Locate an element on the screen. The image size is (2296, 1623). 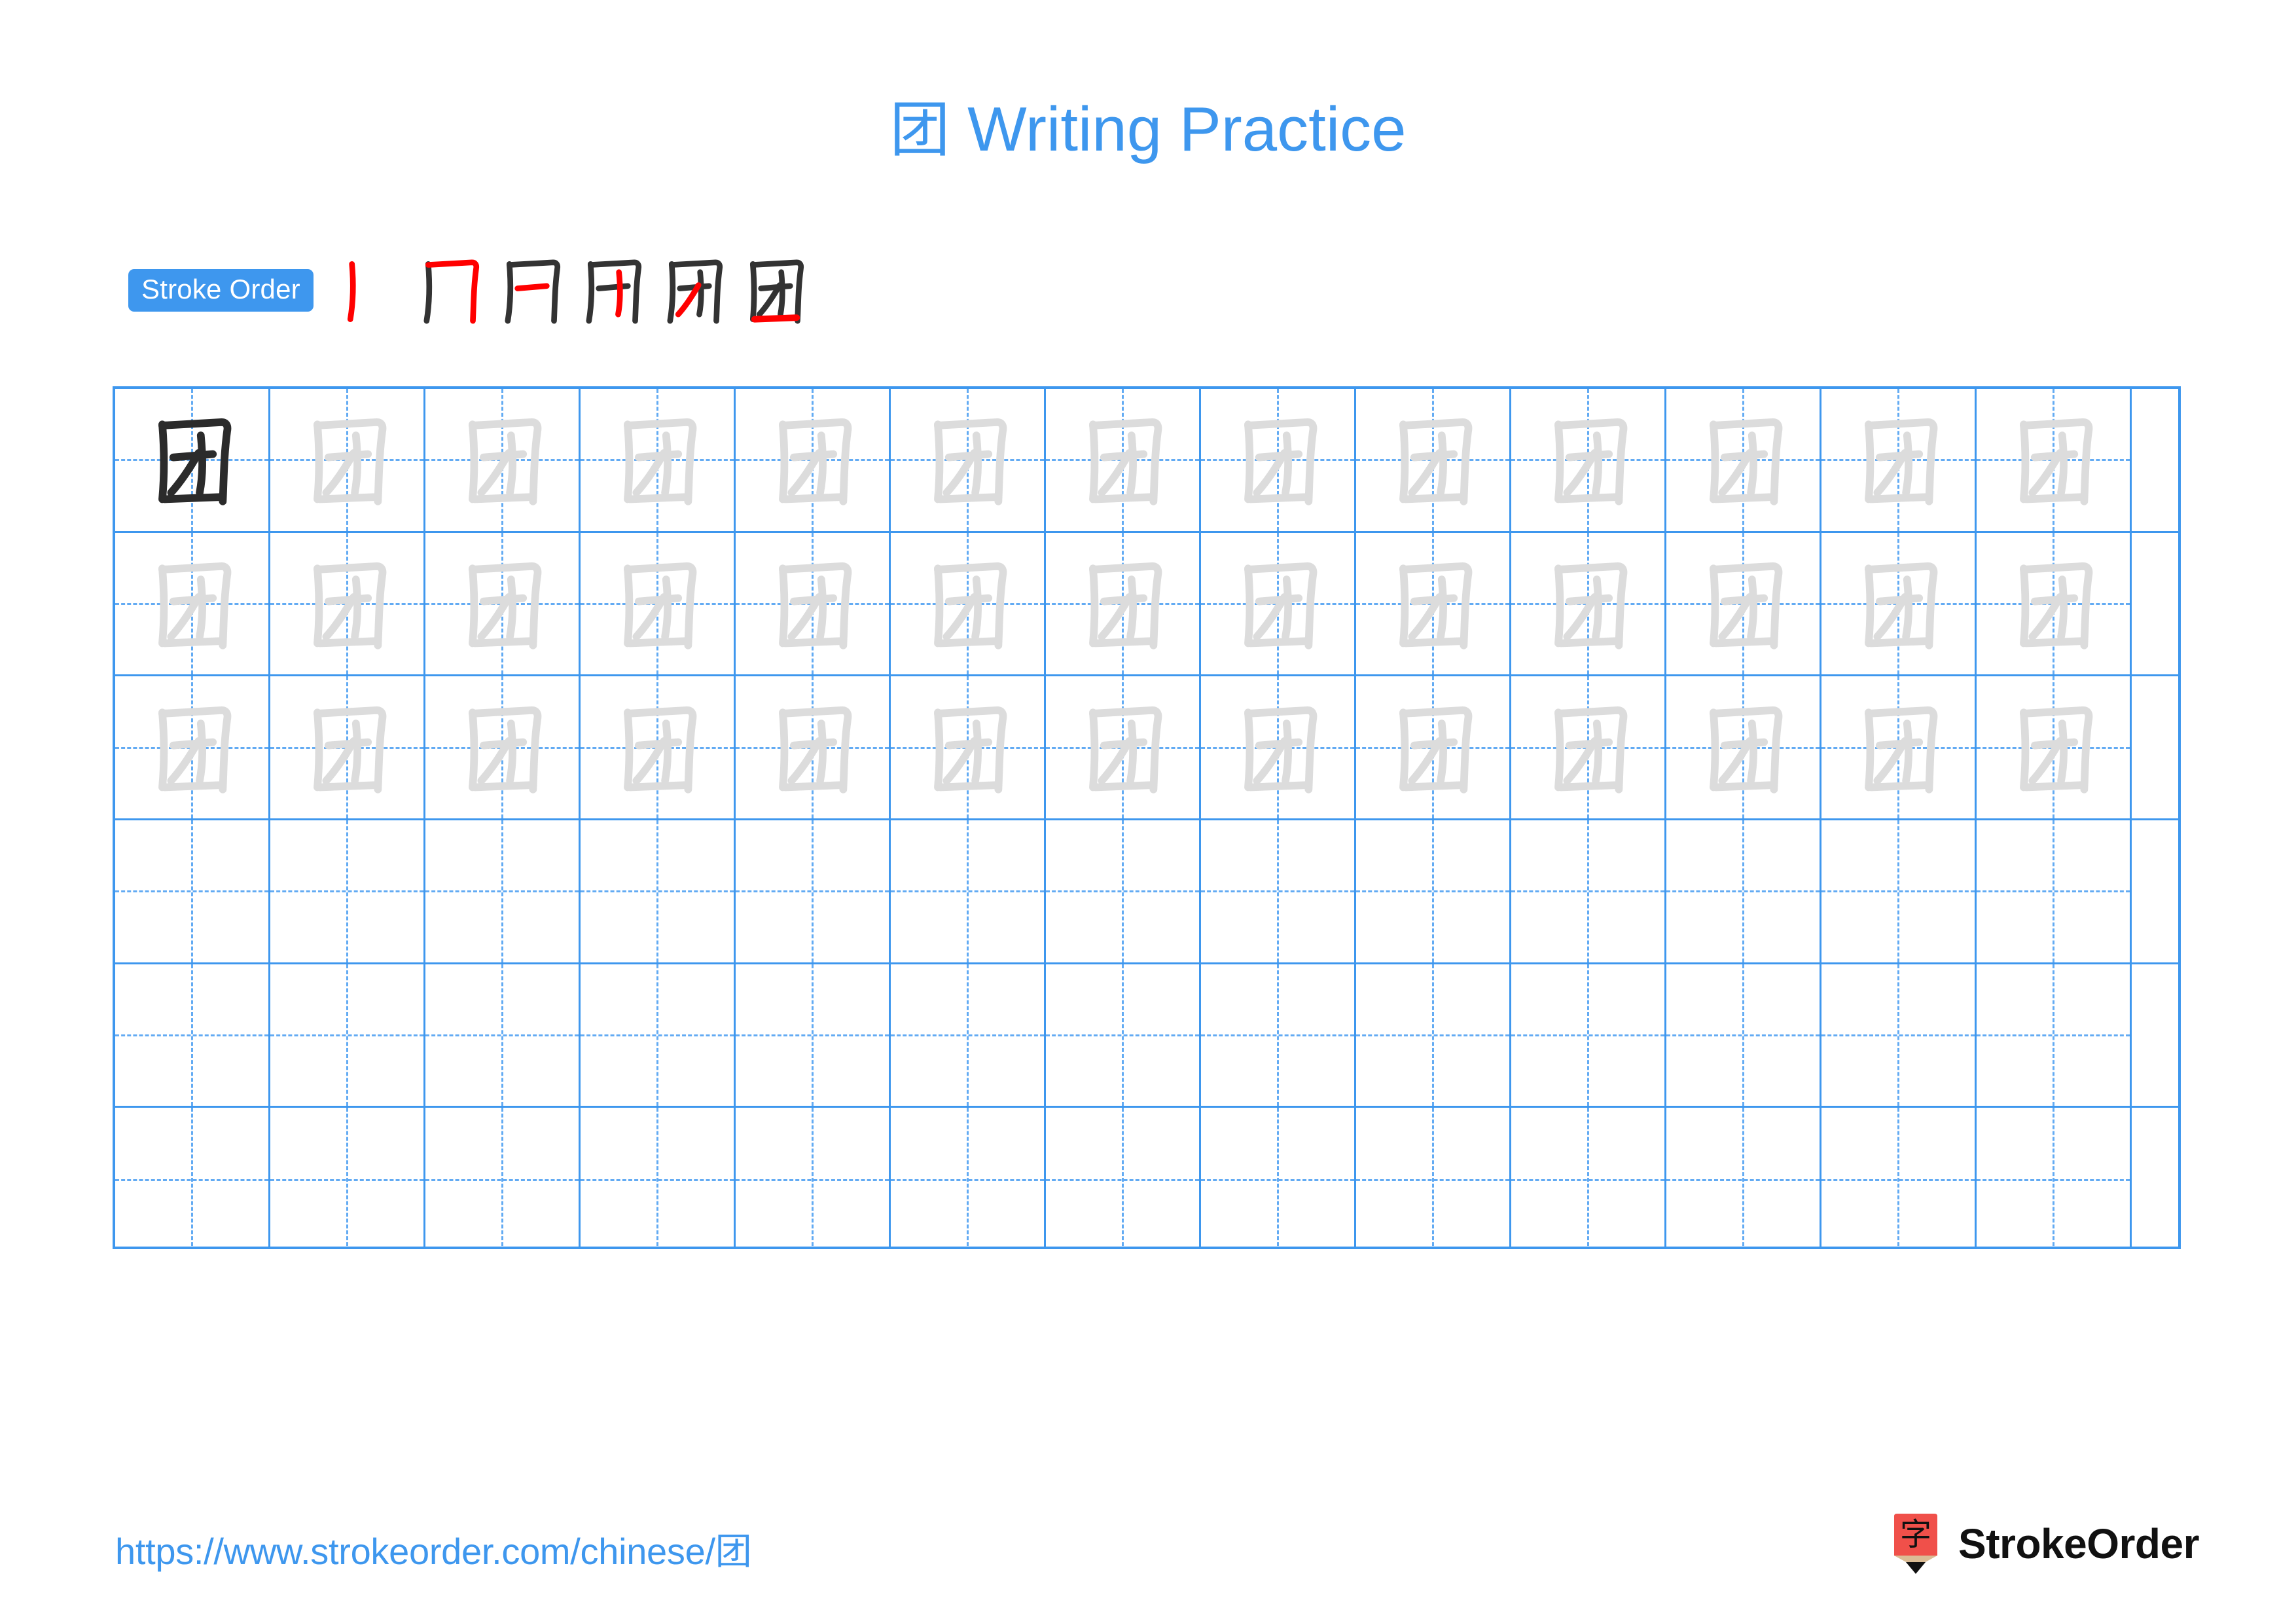
pencil-logo-icon: 字 is located at coordinates (1916, 1544).